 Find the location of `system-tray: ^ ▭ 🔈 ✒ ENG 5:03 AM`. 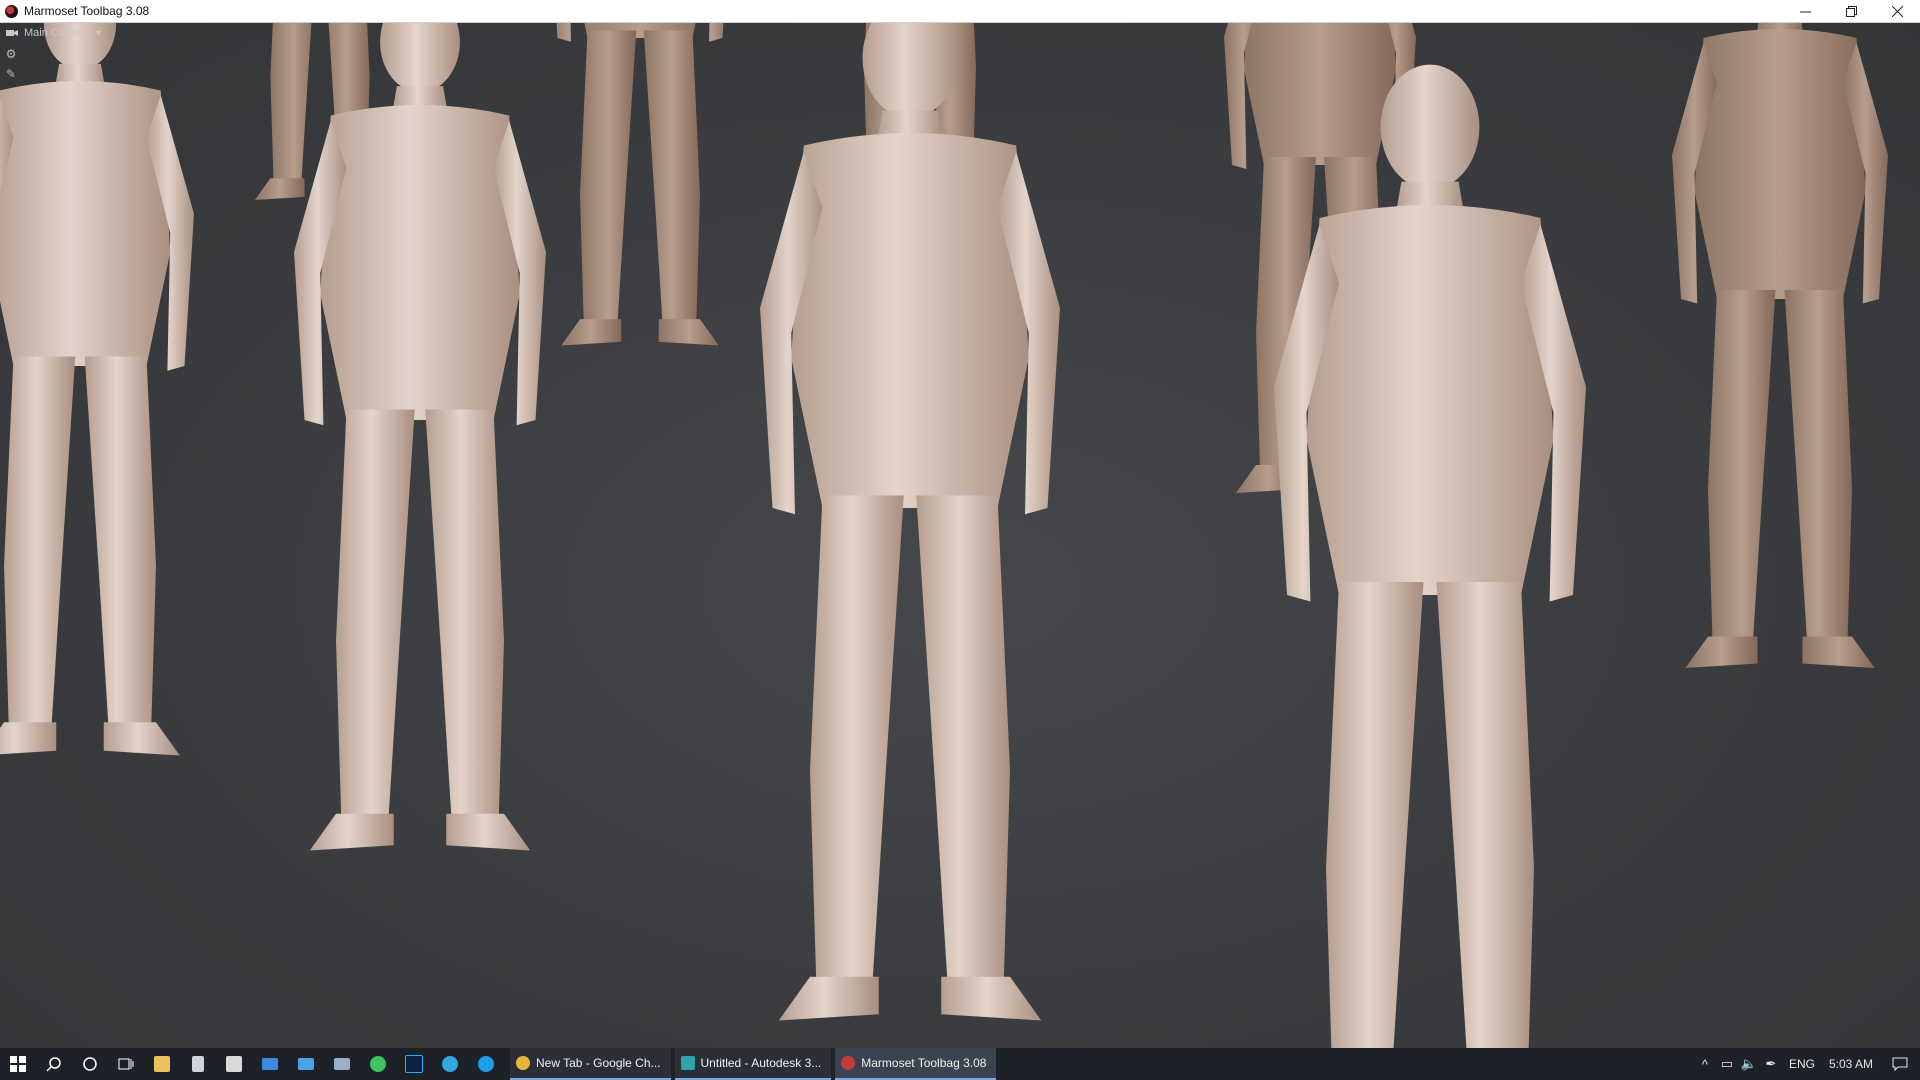

system-tray: ^ ▭ 🔈 ✒ ENG 5:03 AM is located at coordinates (1807, 1064).